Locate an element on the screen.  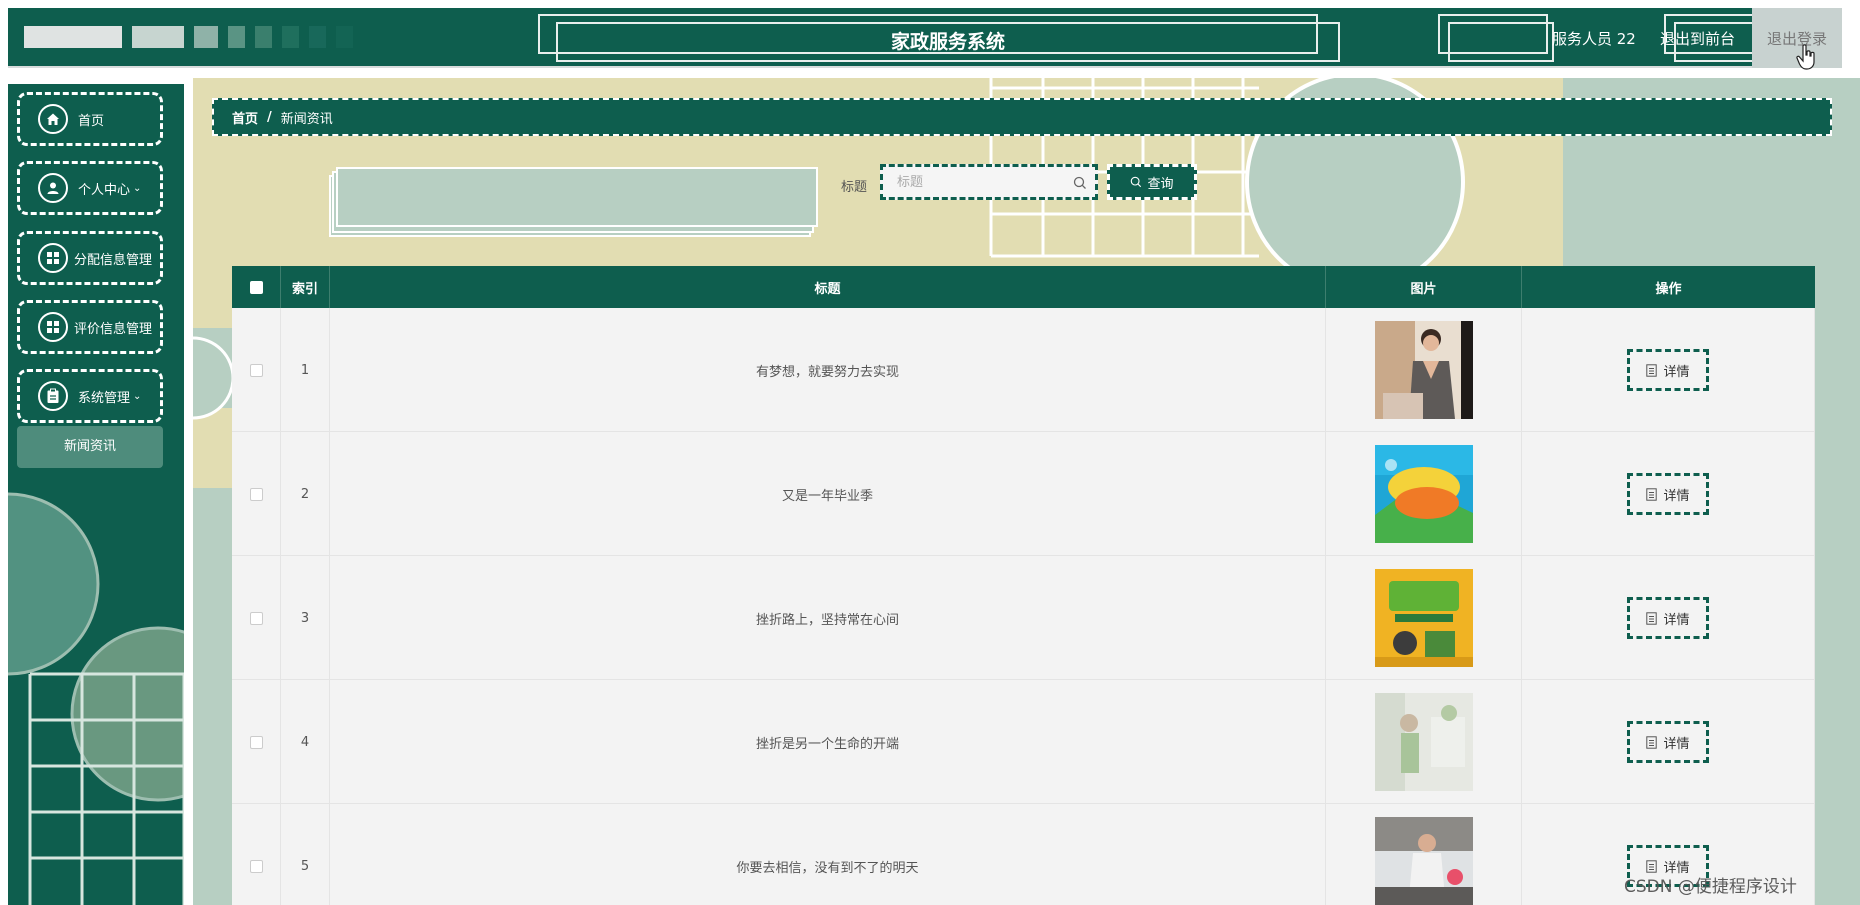
row-index: 5 is located at coordinates (305, 854).